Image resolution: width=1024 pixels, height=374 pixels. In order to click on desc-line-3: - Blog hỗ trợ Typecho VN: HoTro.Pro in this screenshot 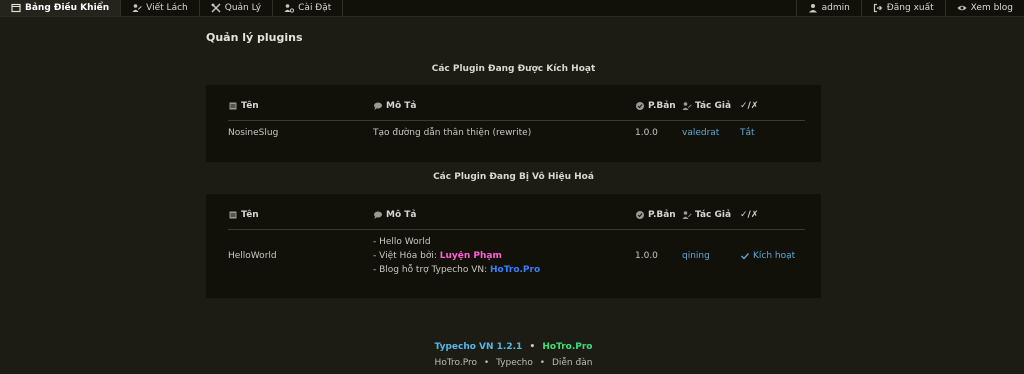, I will do `click(456, 270)`.